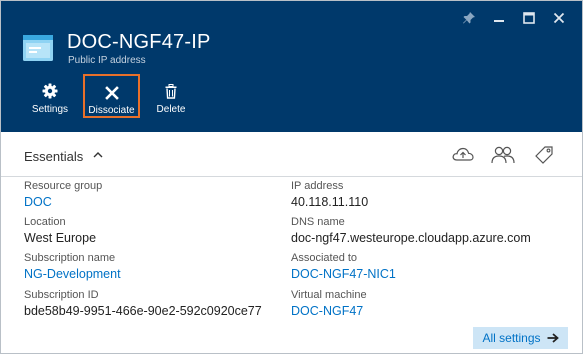  Describe the element at coordinates (72, 274) in the screenshot. I see `subscription-name-link: NG-Development` at that location.